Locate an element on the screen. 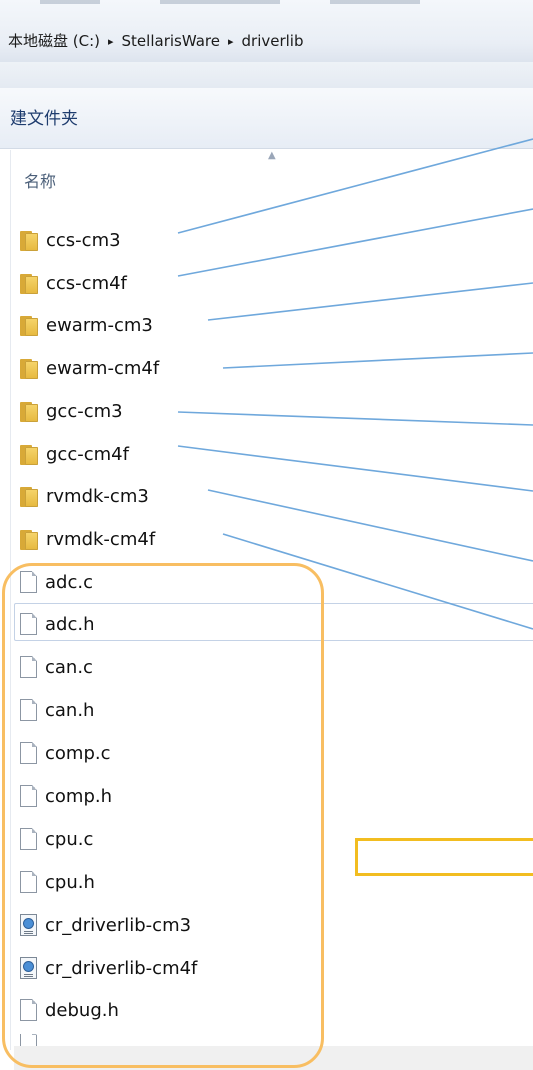  toolbar-separator is located at coordinates (266, 75).